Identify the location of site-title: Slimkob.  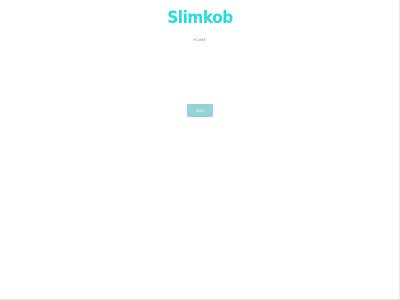
(200, 18).